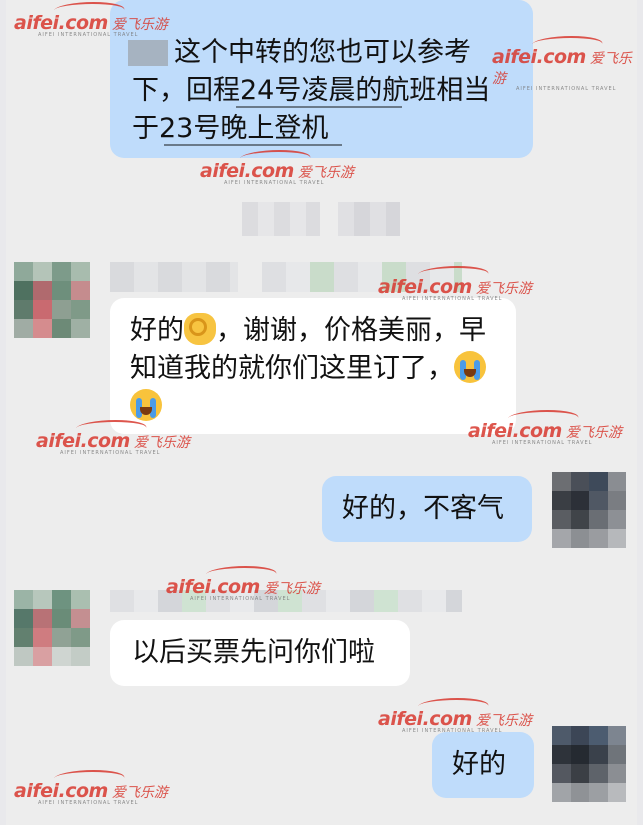  I want to click on message-bubble-sent: 这个中转的您也可以参考 下，回程24号凌晨的航班相当 于23号晚上登机, so click(321, 79).